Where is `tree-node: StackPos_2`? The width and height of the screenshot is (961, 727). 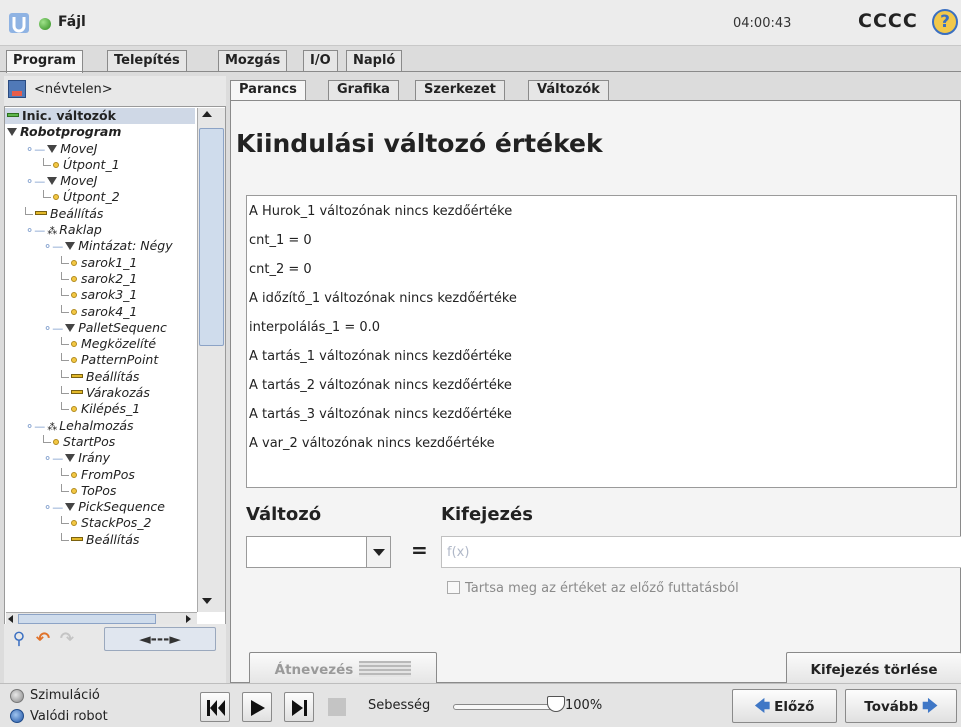 tree-node: StackPos_2 is located at coordinates (100, 523).